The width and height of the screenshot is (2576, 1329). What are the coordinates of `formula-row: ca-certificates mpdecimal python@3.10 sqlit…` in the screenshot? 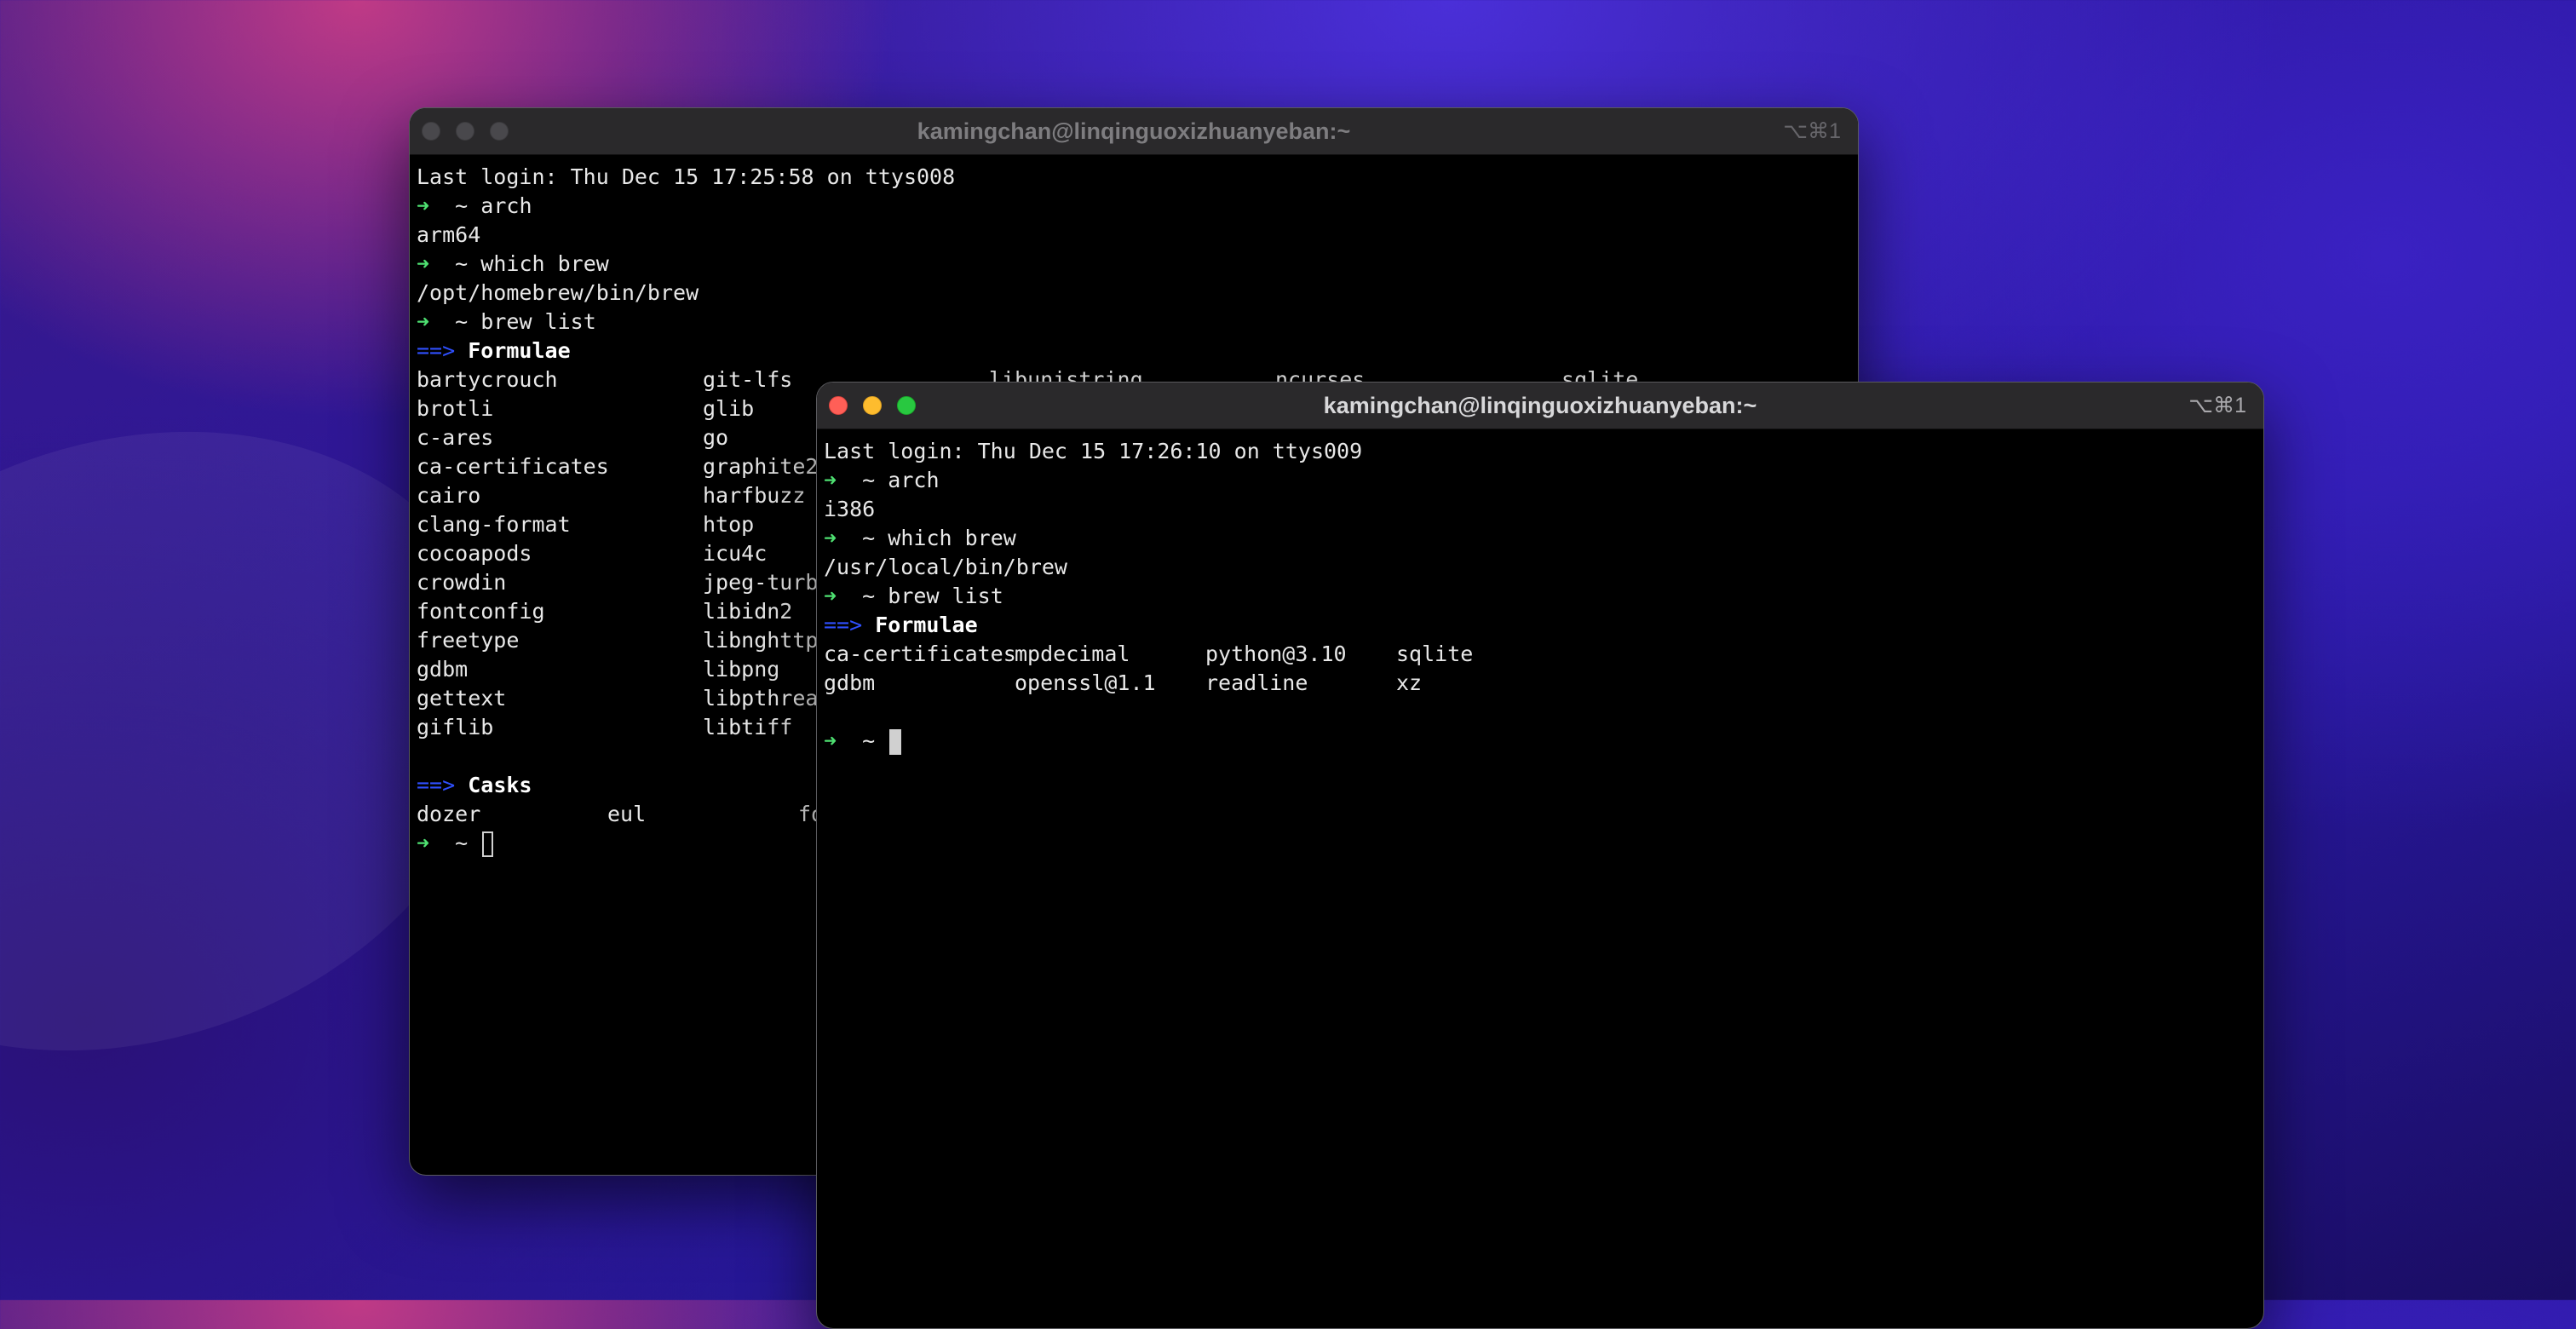 It's located at (1543, 654).